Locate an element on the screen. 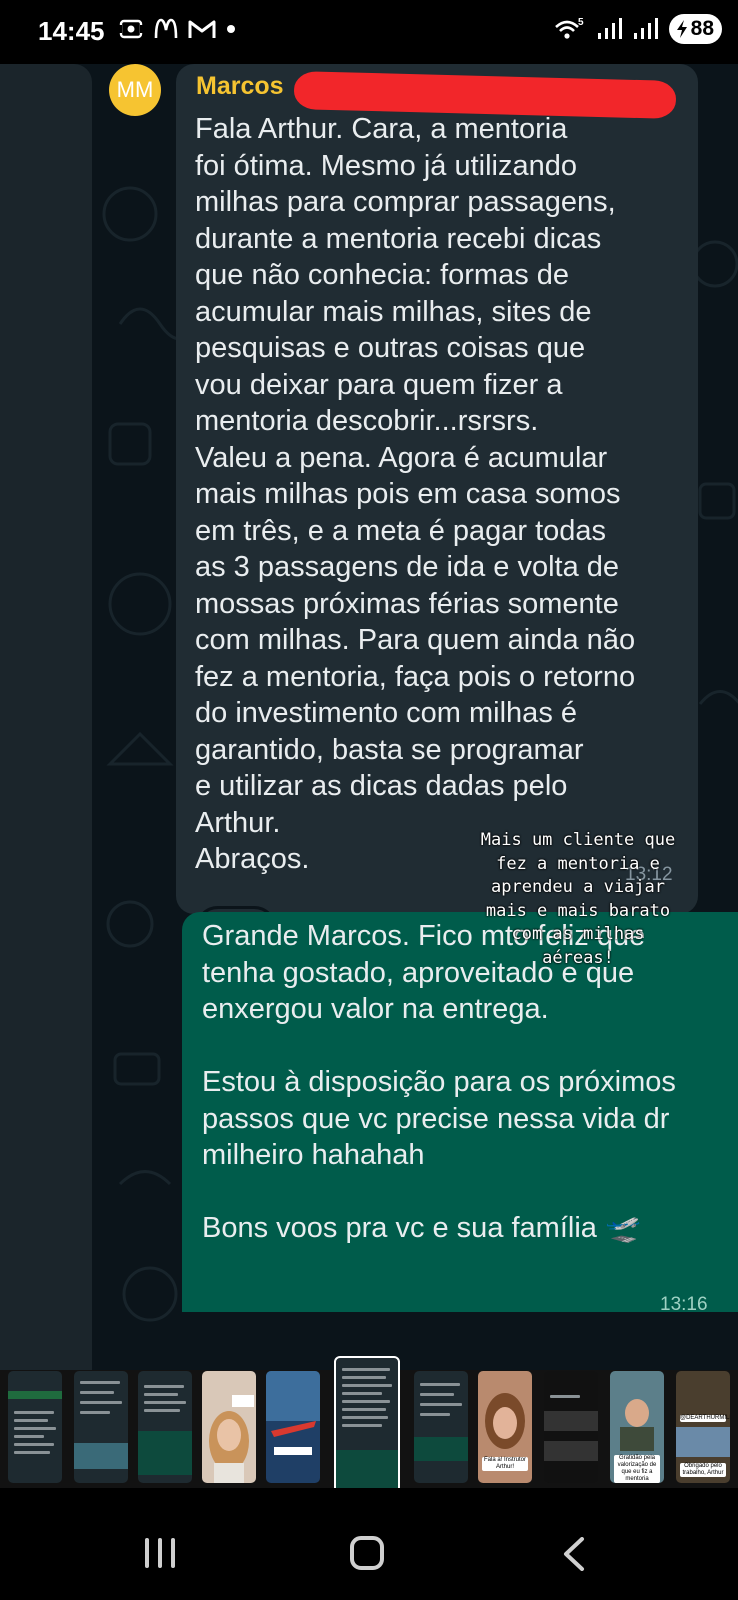 This screenshot has height=1600, width=738. recents-button is located at coordinates (160, 1553).